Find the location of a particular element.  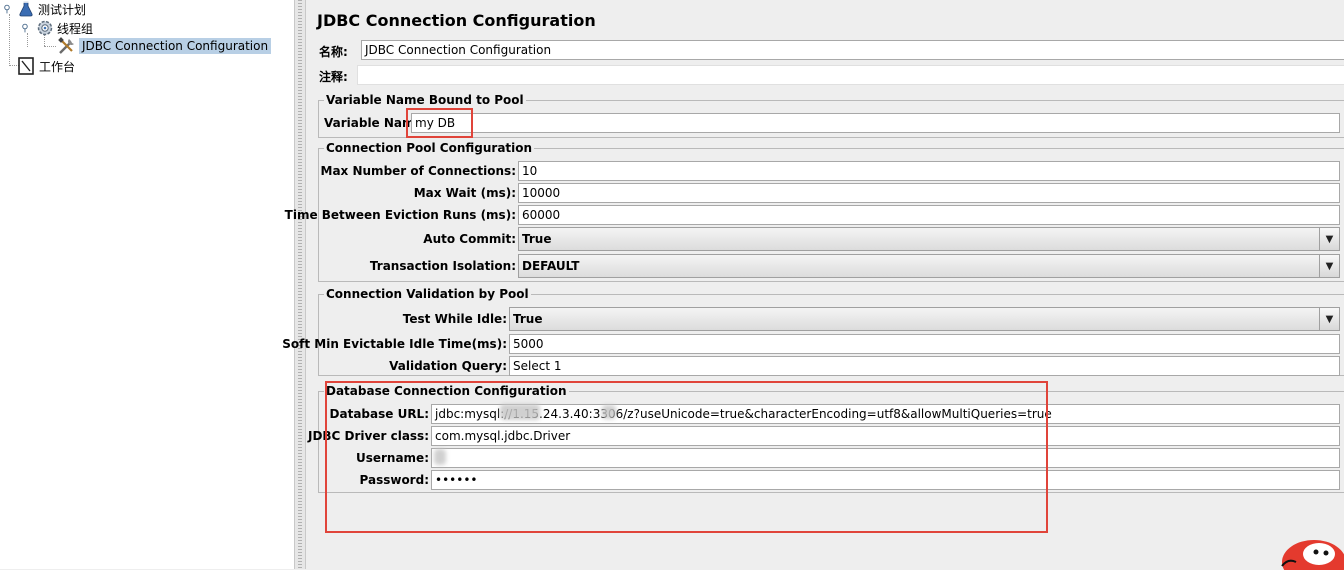

mascot-icon is located at coordinates (1312, 555).